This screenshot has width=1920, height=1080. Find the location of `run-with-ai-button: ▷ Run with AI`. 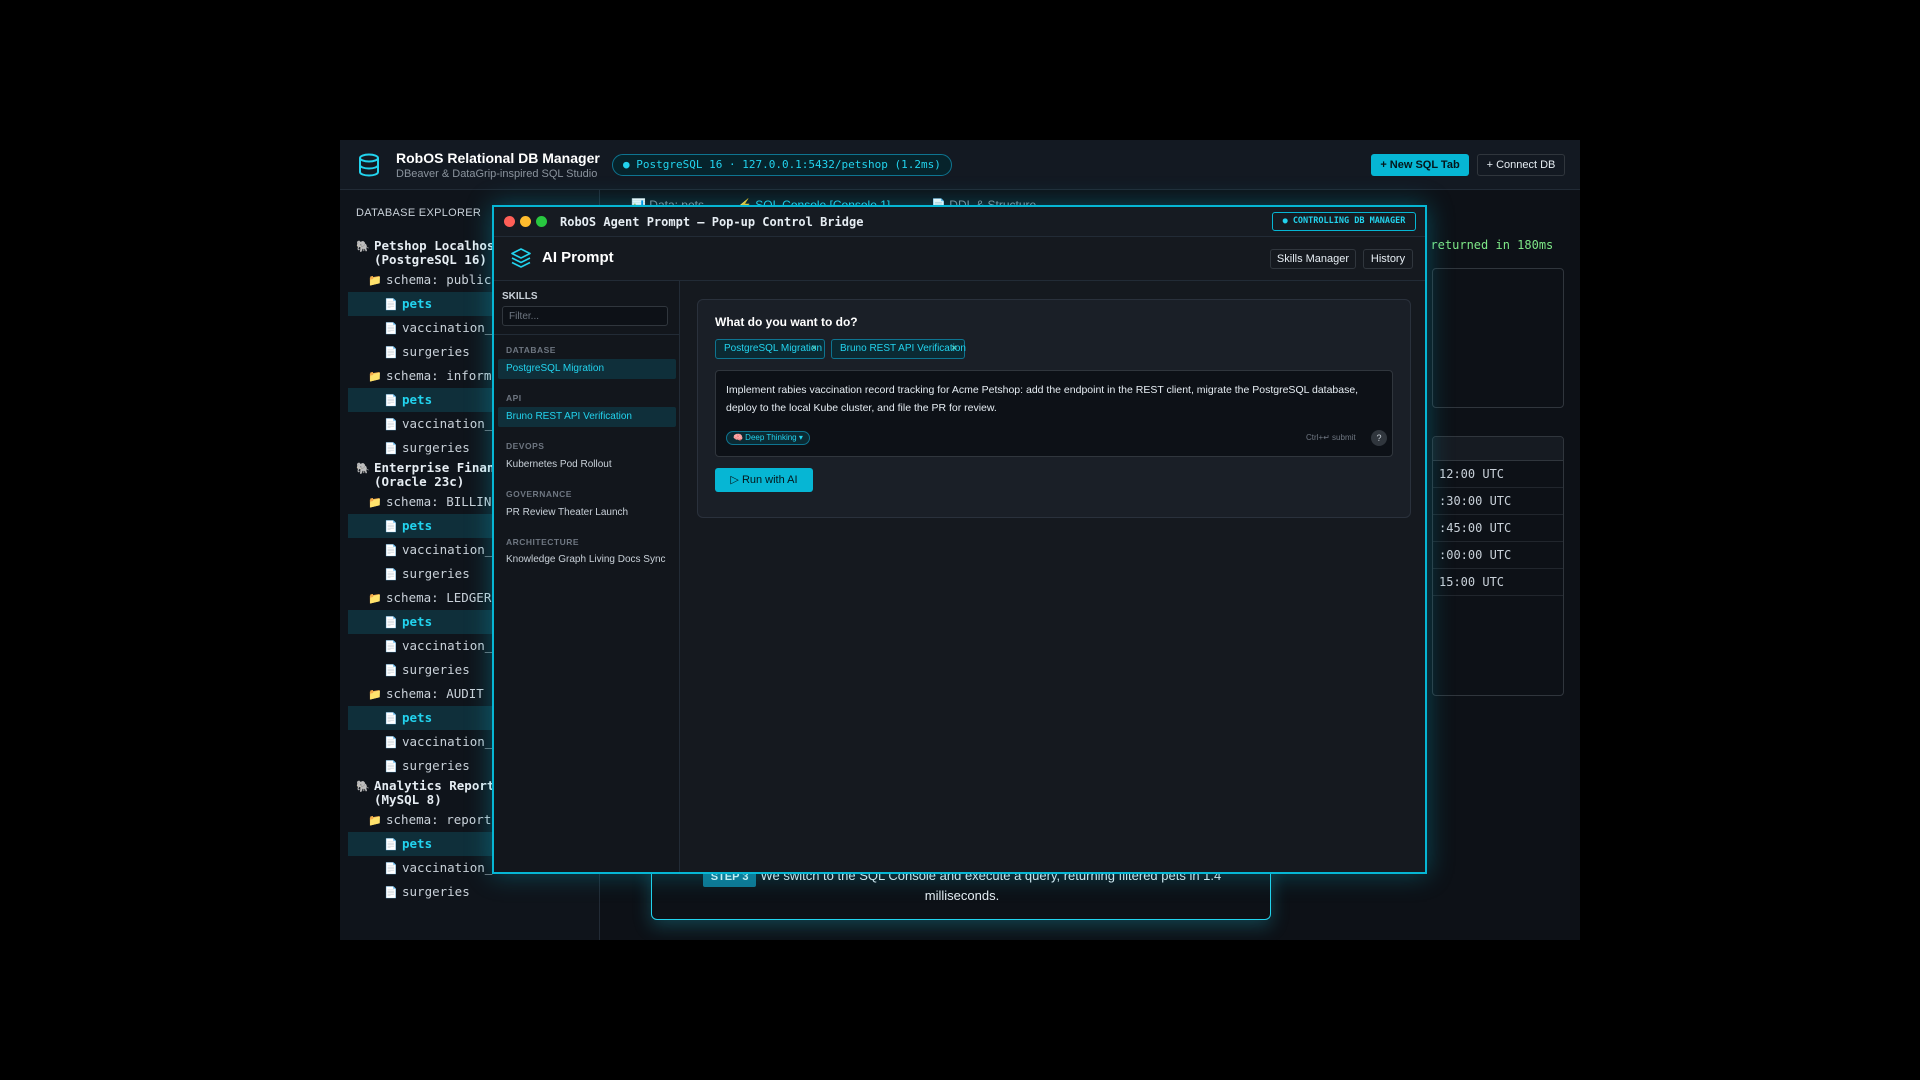

run-with-ai-button: ▷ Run with AI is located at coordinates (764, 480).